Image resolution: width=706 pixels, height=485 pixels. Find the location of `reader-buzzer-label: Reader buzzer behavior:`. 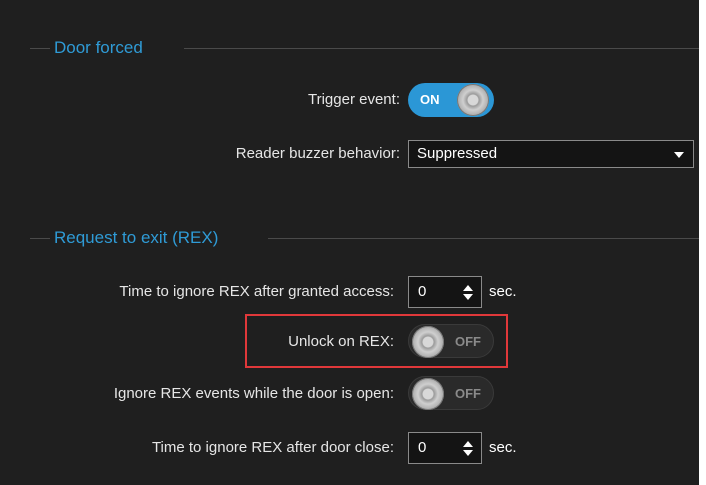

reader-buzzer-label: Reader buzzer behavior: is located at coordinates (317, 153).